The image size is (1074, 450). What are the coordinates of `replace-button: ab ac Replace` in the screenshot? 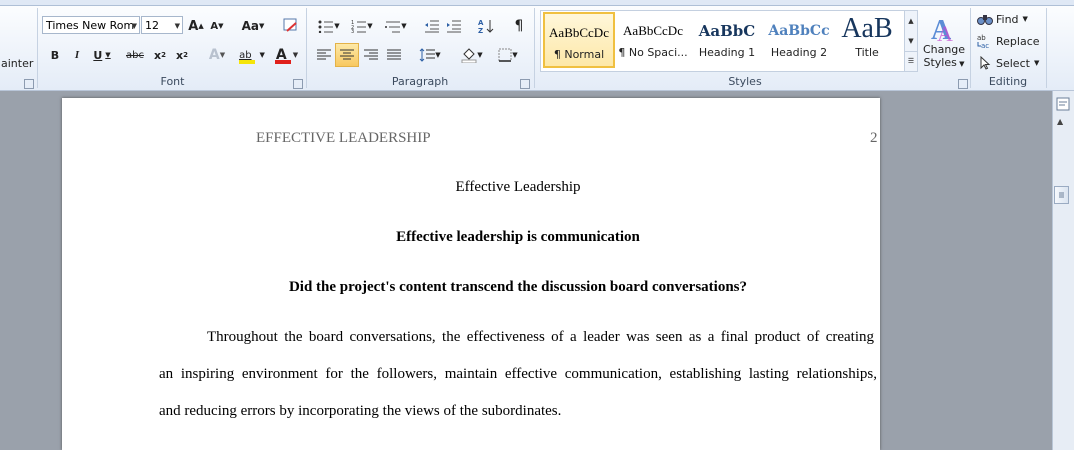 It's located at (1013, 41).